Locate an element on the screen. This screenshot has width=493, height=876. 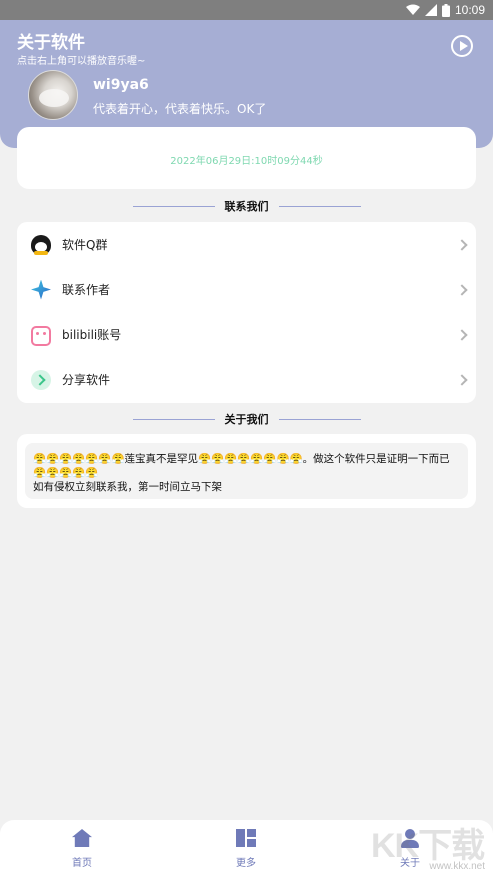
status-bar: 10:09 is located at coordinates (246, 10).